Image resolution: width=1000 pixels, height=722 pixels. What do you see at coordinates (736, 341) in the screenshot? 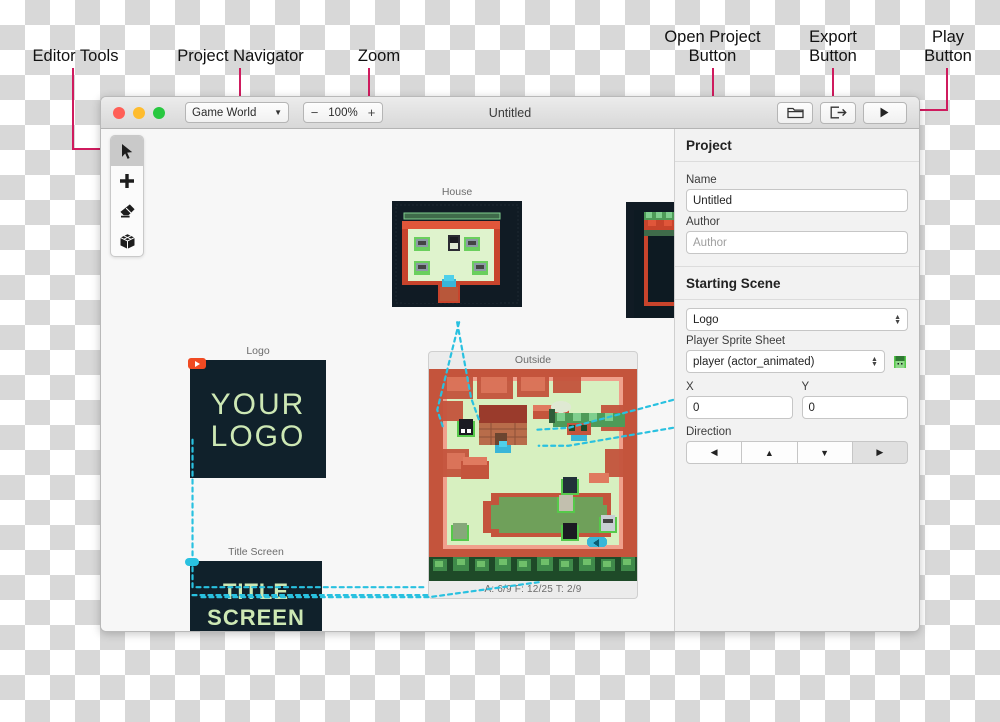
I see `label-player-sprite-sheet: Player Sprite Sheet` at bounding box center [736, 341].